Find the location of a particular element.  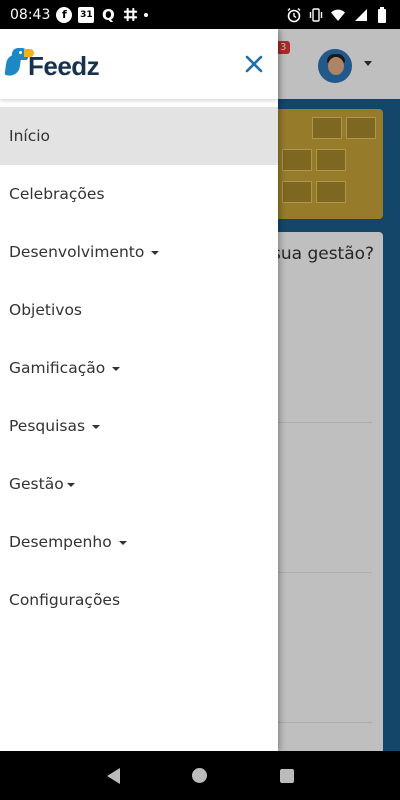

drawer-header: Feedz is located at coordinates (139, 64).